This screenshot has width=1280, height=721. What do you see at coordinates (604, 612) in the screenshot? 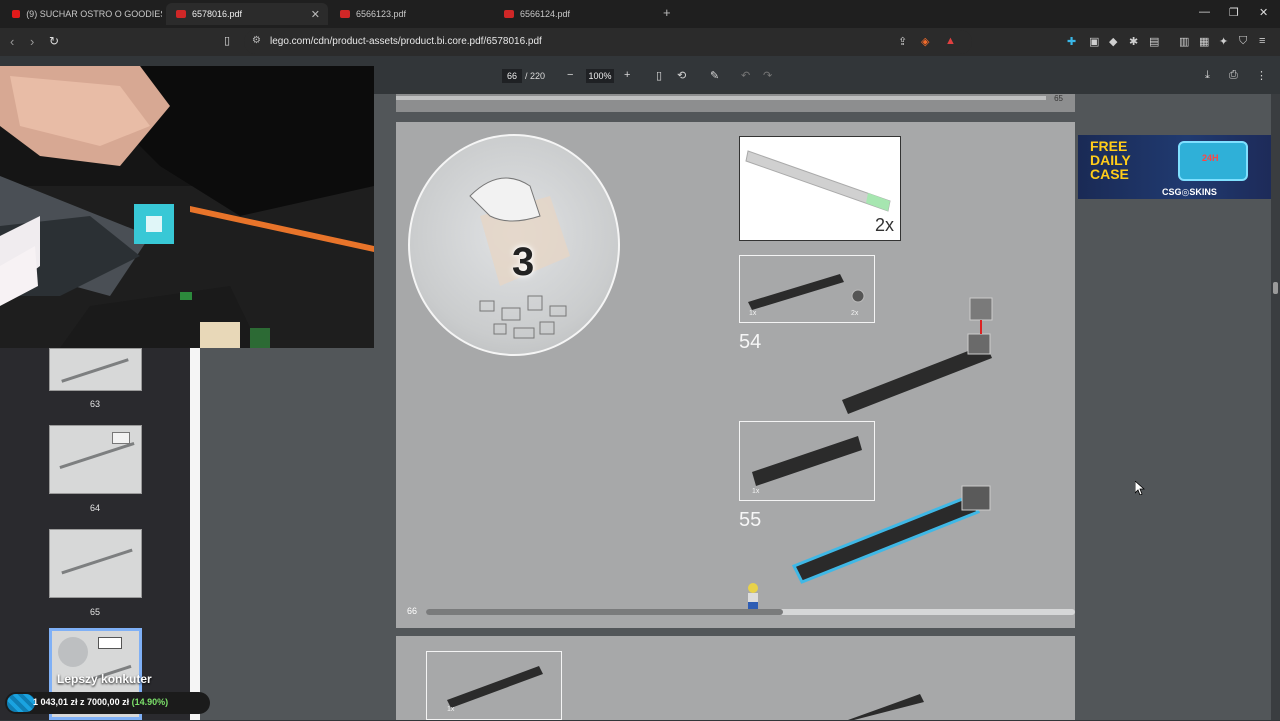
I see `progress-fill` at bounding box center [604, 612].